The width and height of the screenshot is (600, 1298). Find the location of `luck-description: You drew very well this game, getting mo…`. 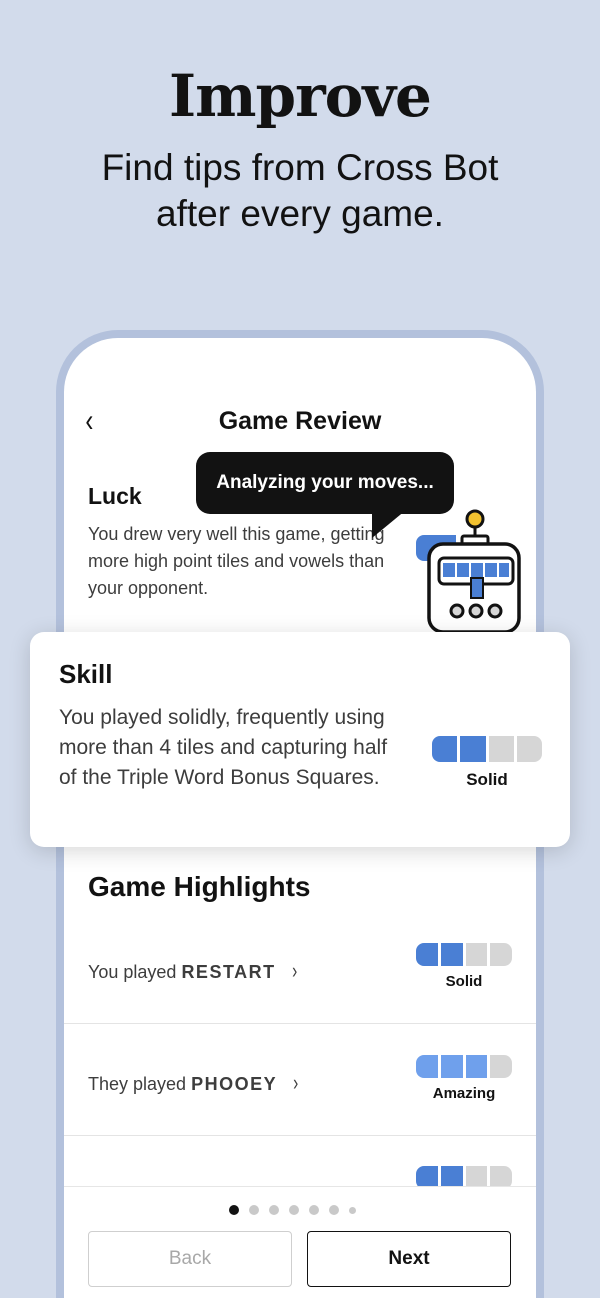

luck-description: You drew very well this game, getting mo… is located at coordinates (236, 561).